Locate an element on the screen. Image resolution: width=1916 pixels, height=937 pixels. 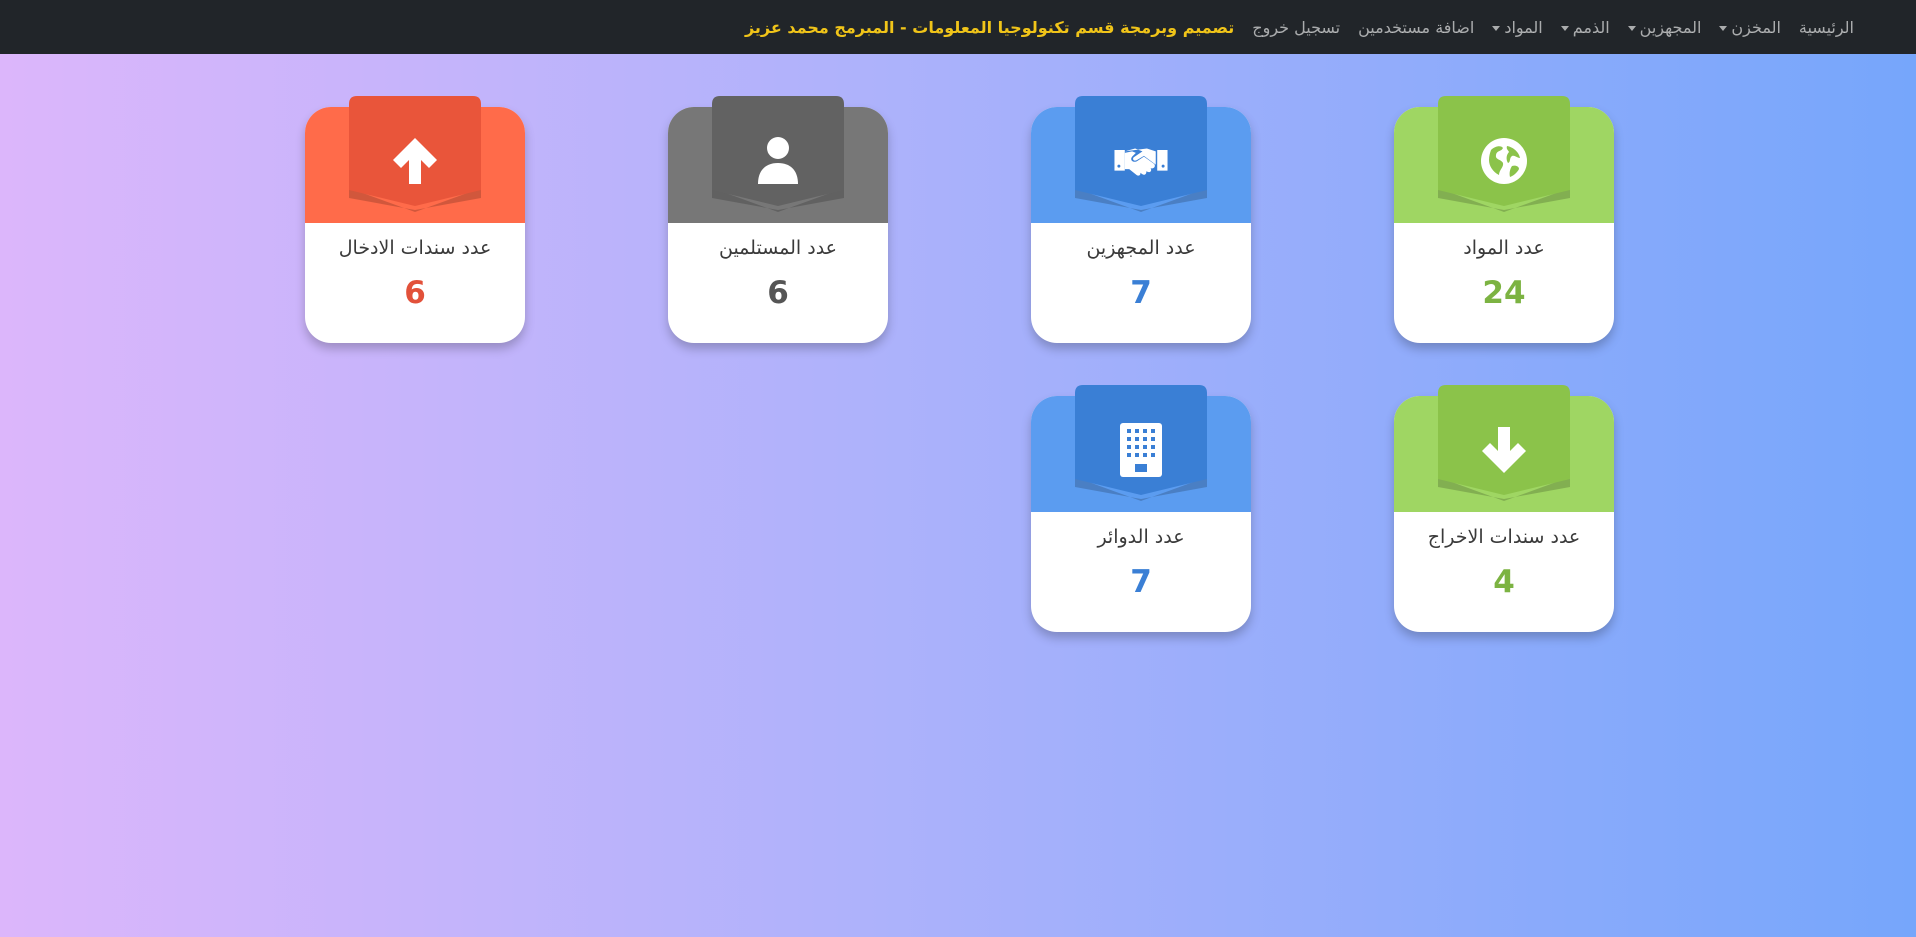
card-title: عدد المستلمين is located at coordinates (778, 248).